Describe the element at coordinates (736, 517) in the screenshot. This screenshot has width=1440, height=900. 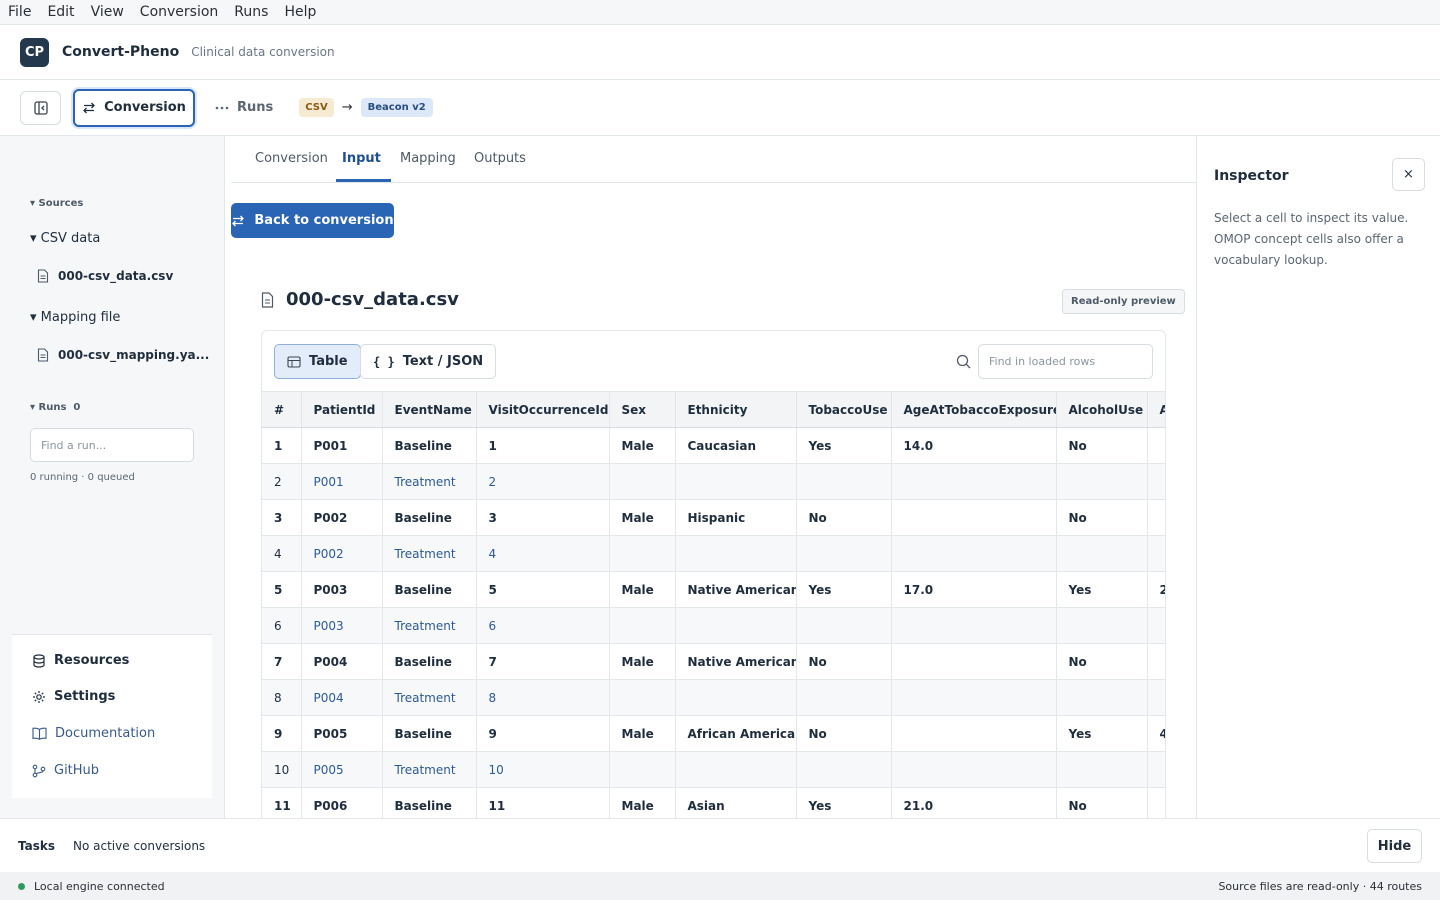
I see `table-cell: Hispanic` at that location.